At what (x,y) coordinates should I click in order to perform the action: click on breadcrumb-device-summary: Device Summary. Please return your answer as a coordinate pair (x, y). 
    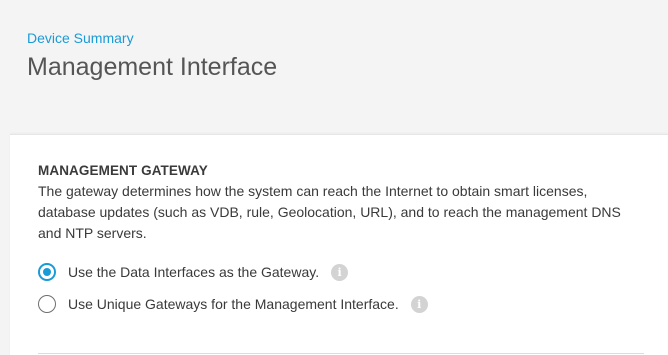
    Looking at the image, I should click on (80, 38).